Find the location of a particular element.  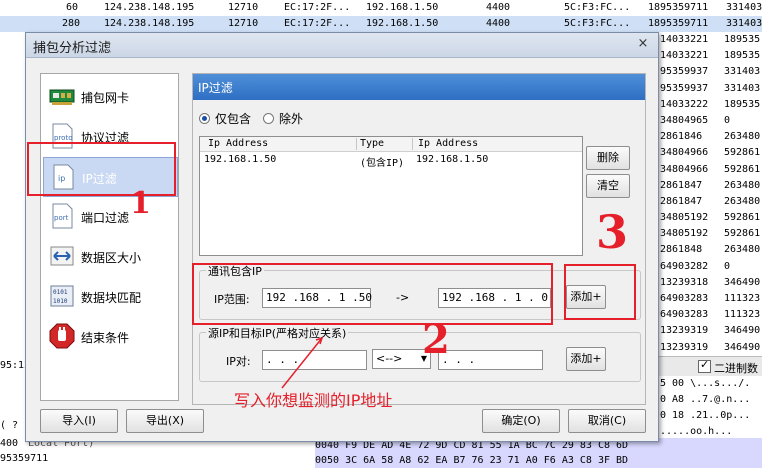

nav-label: IP过滤 is located at coordinates (99, 179).